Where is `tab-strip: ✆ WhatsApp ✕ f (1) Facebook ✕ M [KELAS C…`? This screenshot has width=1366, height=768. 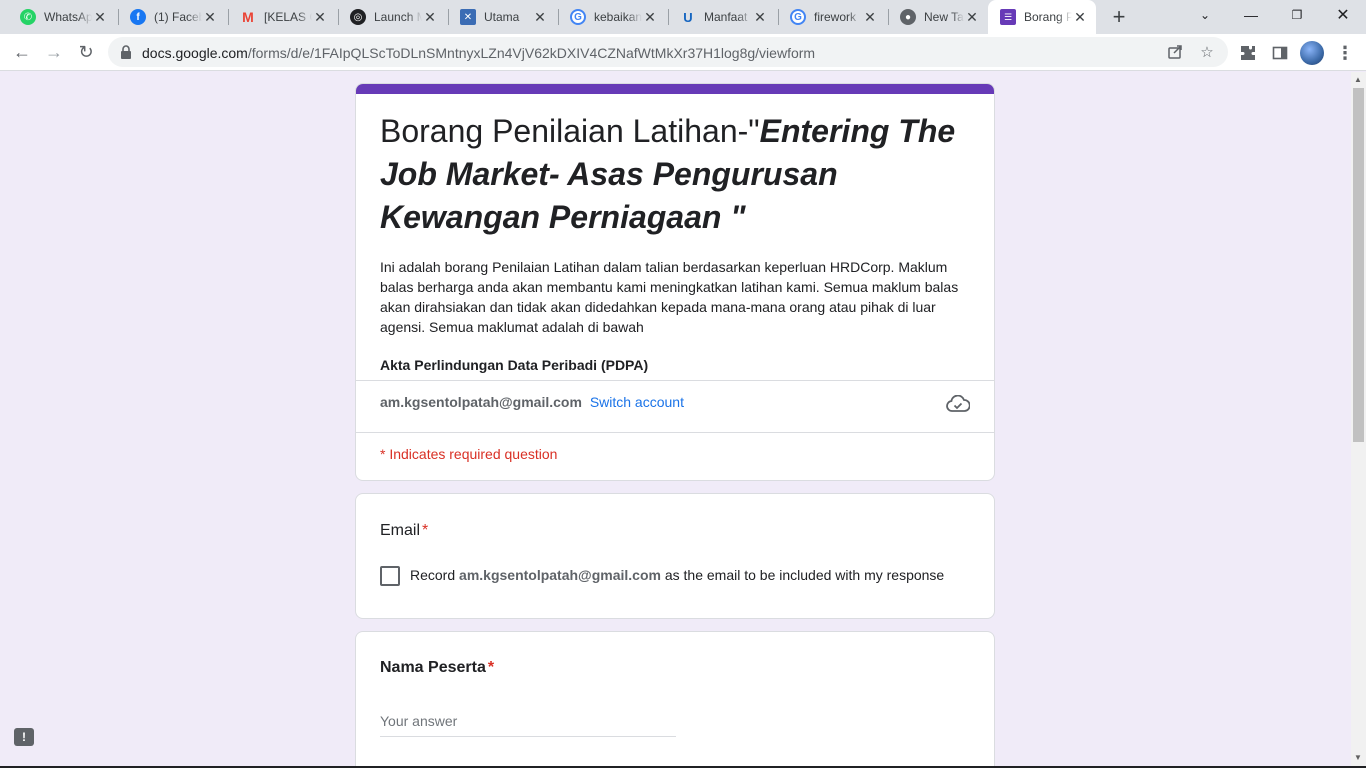
tab-strip: ✆ WhatsApp ✕ f (1) Facebook ✕ M [KELAS C… is located at coordinates (683, 17).